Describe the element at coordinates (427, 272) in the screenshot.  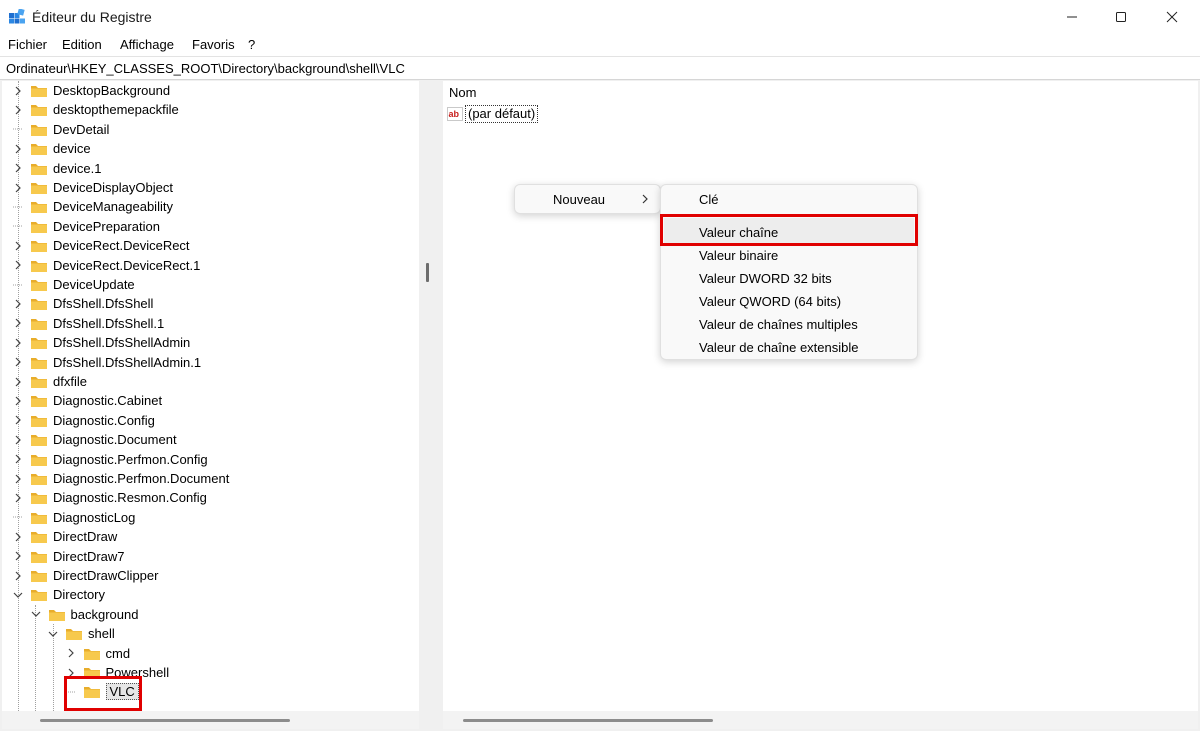
I see `pane-splitter` at that location.